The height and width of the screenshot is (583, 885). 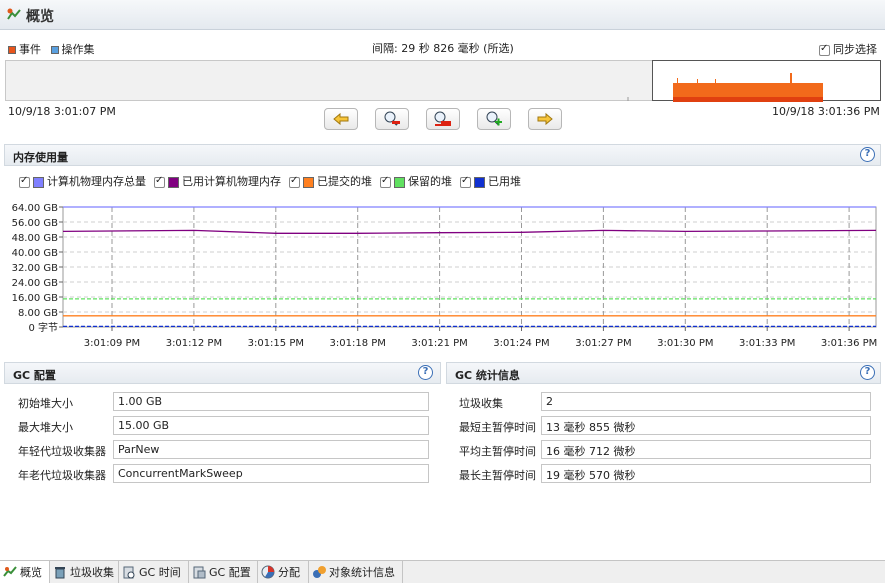 I want to click on legend-label: 计算机物理内存总量, so click(x=96, y=181).